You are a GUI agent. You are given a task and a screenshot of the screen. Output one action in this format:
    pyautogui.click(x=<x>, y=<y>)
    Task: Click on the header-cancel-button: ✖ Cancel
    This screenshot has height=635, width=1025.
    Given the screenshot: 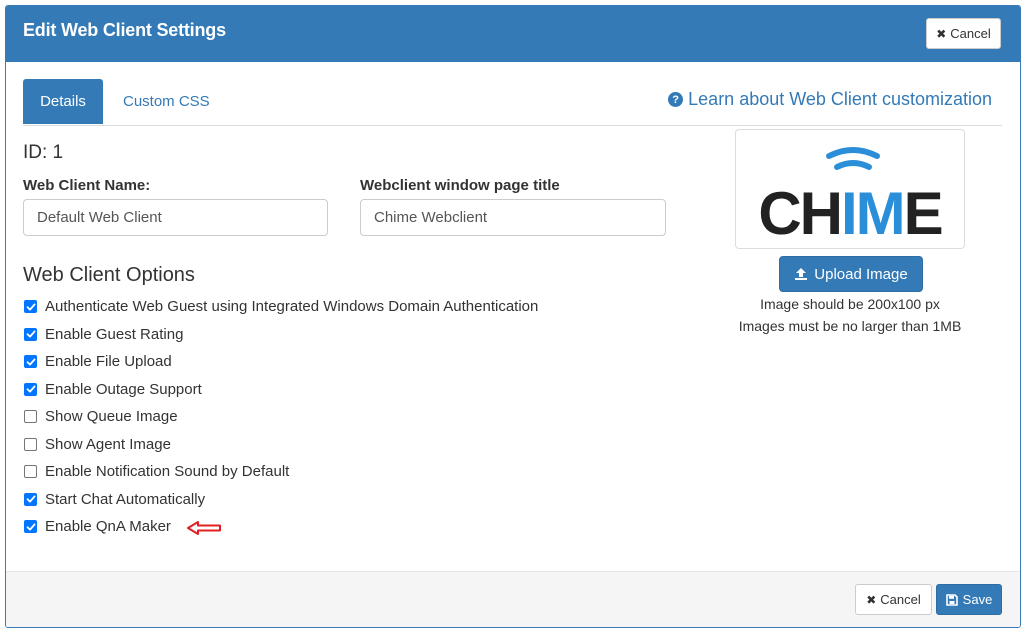 What is the action you would take?
    pyautogui.click(x=963, y=33)
    